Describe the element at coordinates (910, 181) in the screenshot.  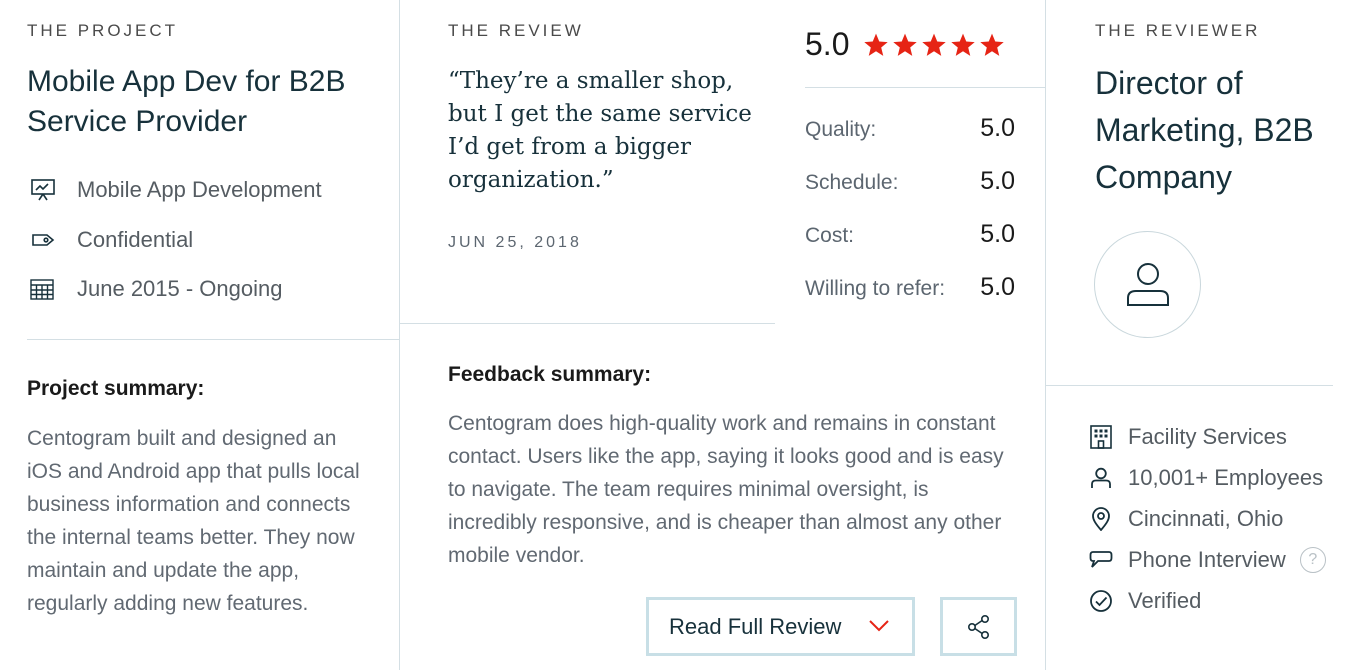
I see `score-schedule: Schedule: 5.0` at that location.